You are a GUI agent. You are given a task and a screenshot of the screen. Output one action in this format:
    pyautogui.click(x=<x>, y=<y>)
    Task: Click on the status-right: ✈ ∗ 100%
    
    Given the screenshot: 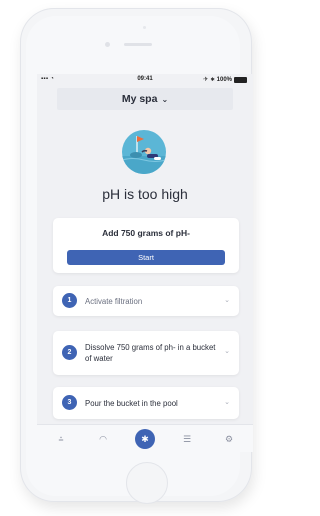 What is the action you would take?
    pyautogui.click(x=225, y=79)
    